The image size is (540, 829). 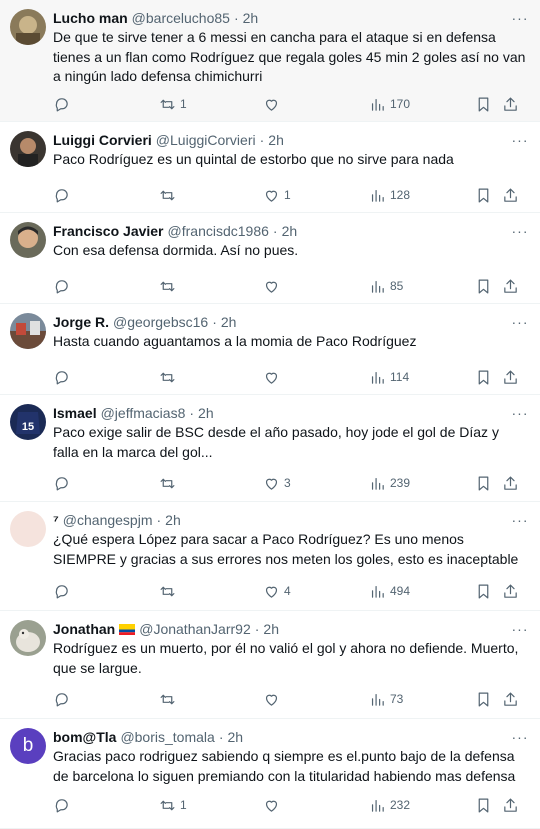 I want to click on author-name: Jorge R., so click(x=81, y=322).